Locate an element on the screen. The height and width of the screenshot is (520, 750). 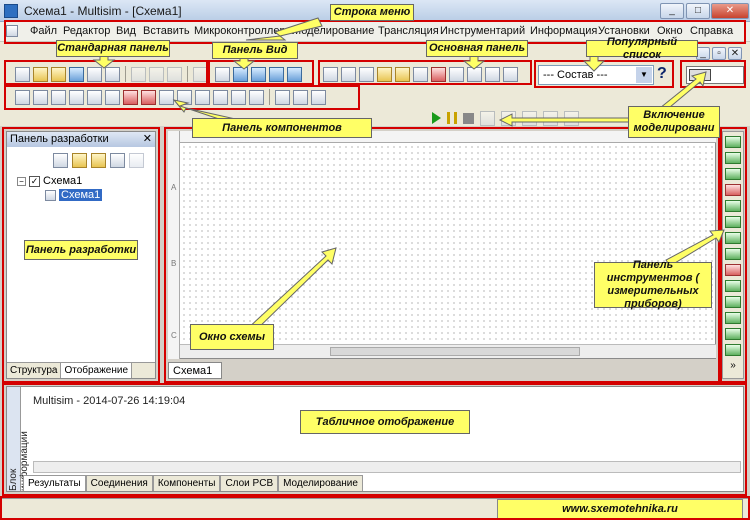
analysis-icon is located at coordinates (529, 118).